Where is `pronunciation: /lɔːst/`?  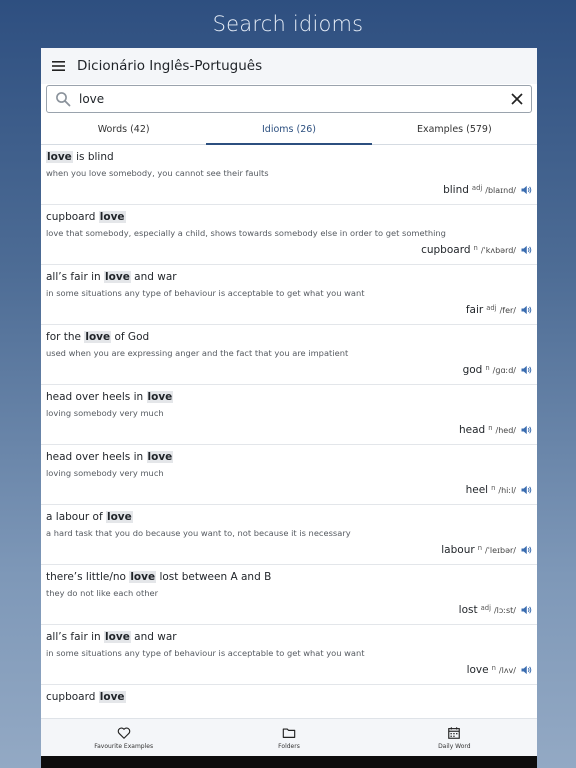
pronunciation: /lɔːst/ is located at coordinates (504, 610).